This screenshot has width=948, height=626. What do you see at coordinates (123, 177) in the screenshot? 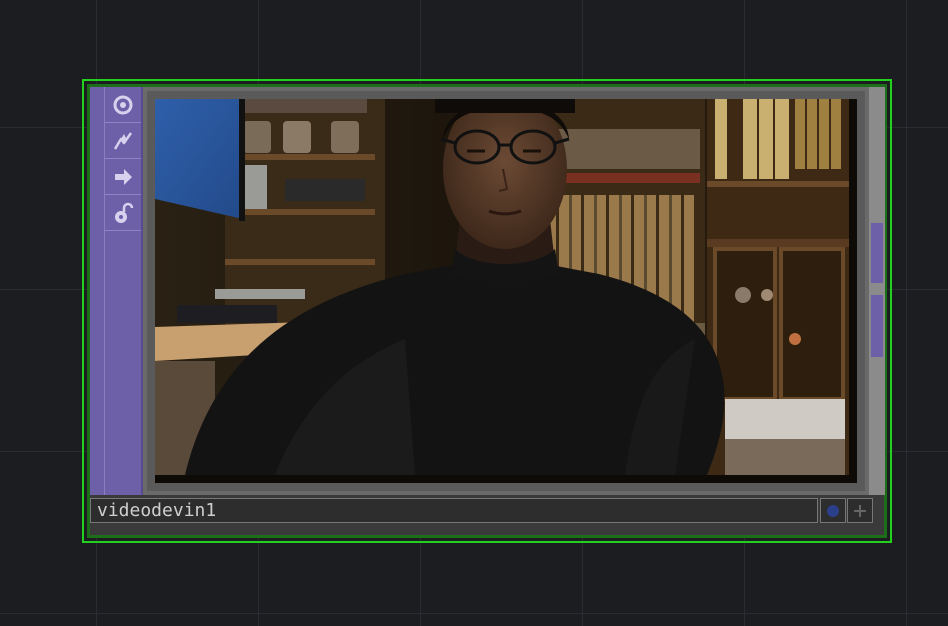
I see `bypass-arrow-icon` at bounding box center [123, 177].